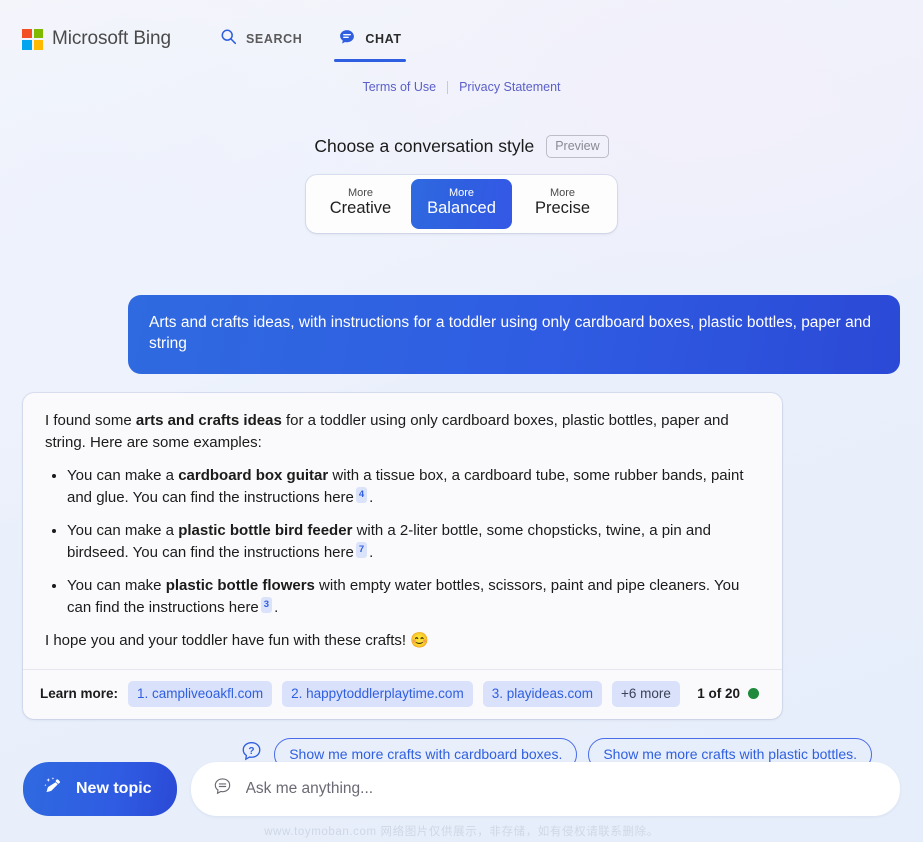  Describe the element at coordinates (90, 420) in the screenshot. I see `answer-intro-pre: I found some` at that location.